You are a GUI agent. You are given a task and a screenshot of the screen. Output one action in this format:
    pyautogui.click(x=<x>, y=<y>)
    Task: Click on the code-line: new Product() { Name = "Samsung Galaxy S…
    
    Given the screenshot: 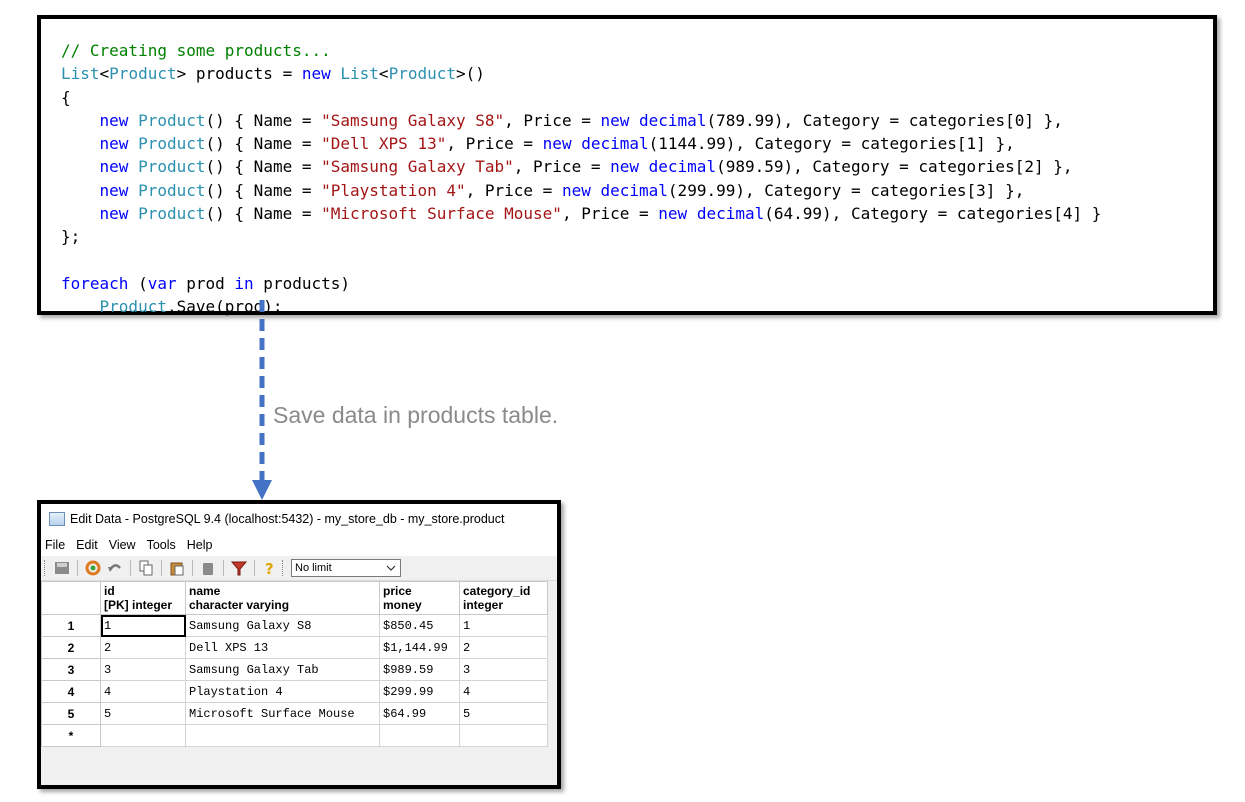 What is the action you would take?
    pyautogui.click(x=581, y=120)
    